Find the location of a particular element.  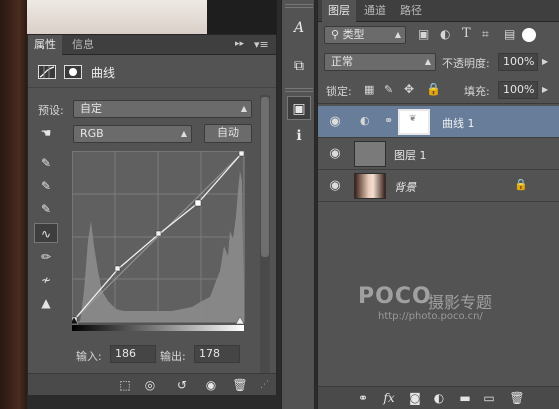

link-icon: ⚭ is located at coordinates (388, 120).